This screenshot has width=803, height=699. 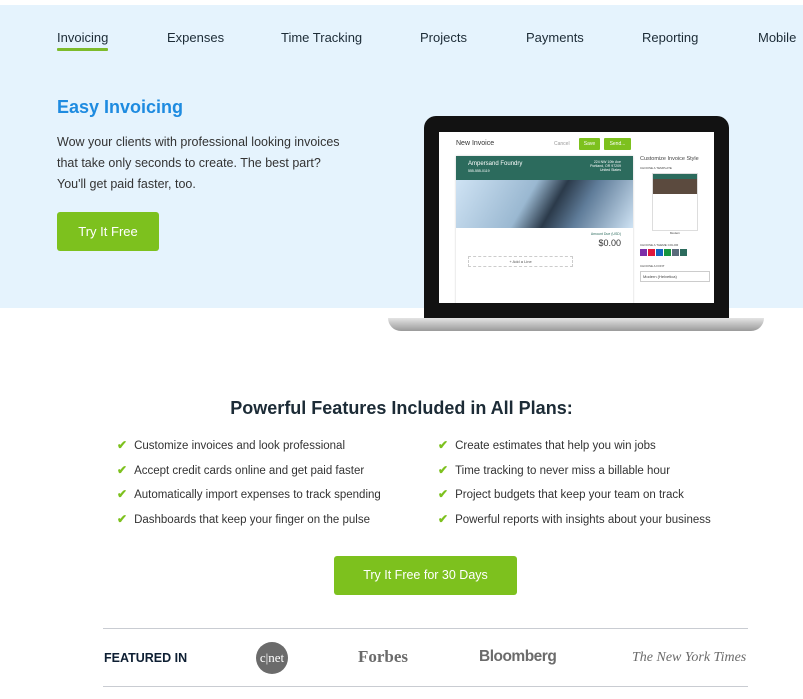 What do you see at coordinates (520, 261) in the screenshot?
I see `mock-add-line: + Add a Line` at bounding box center [520, 261].